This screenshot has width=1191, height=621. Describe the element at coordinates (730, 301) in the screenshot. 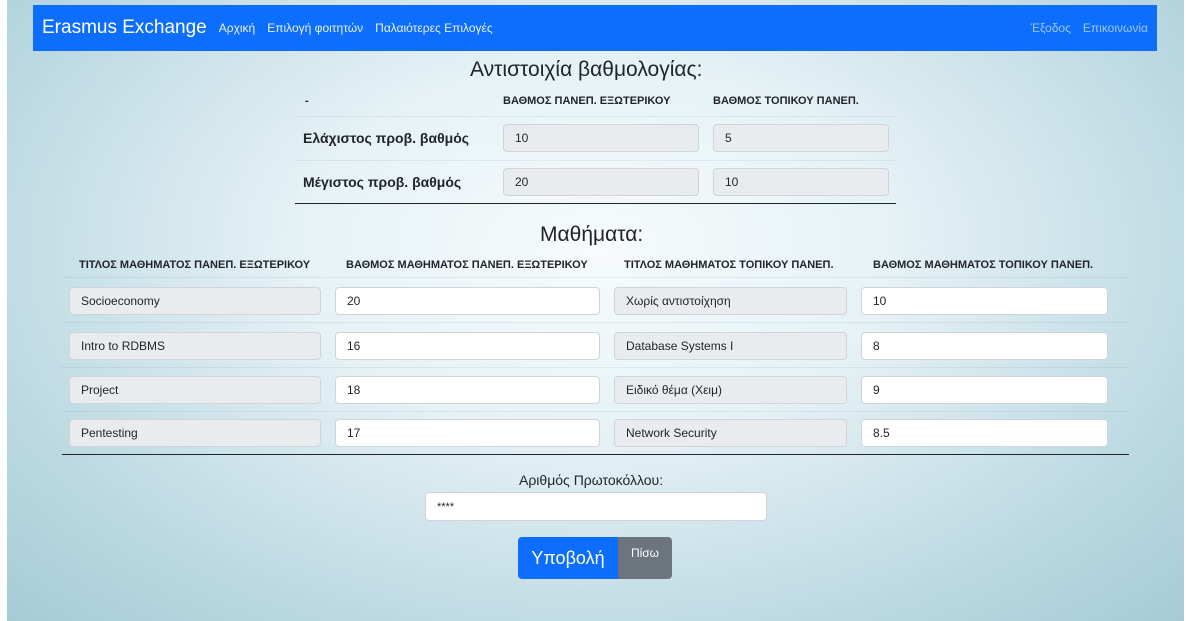

I see `course-local-title-field: Χωρίς αντιστοίχηση` at that location.